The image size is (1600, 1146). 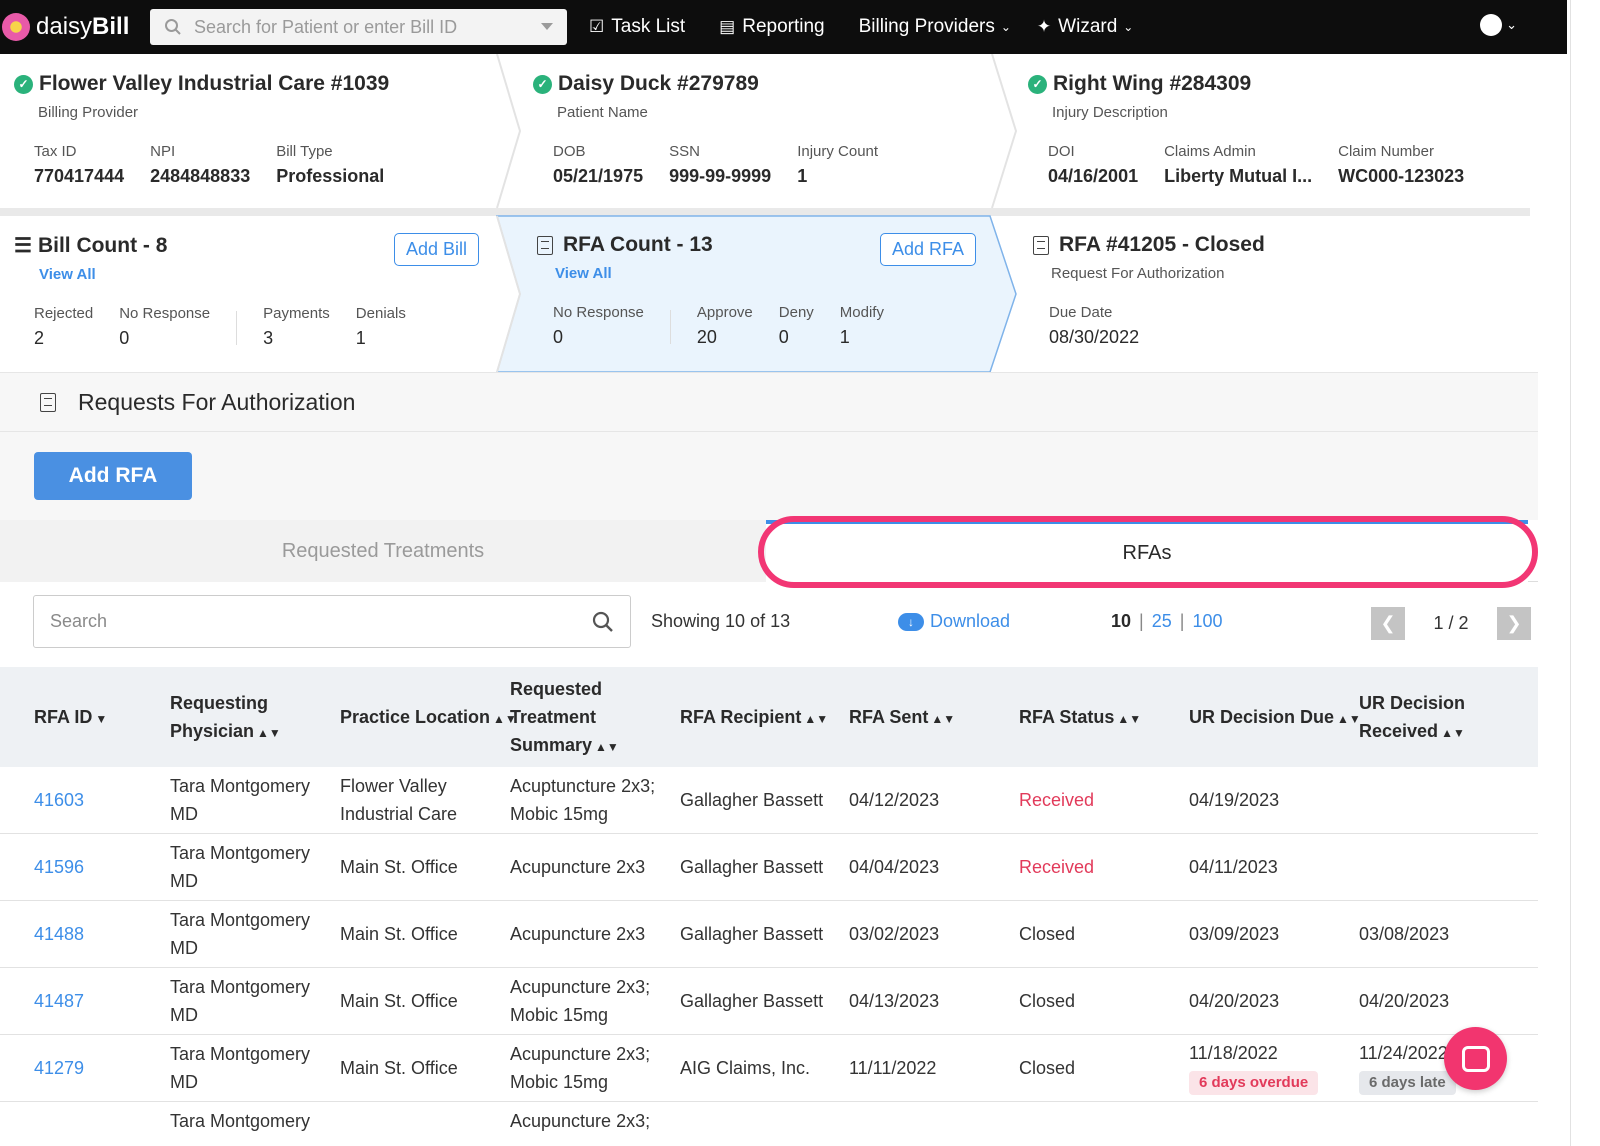 I want to click on sent-cell: 11/11/2022, so click(x=893, y=1068).